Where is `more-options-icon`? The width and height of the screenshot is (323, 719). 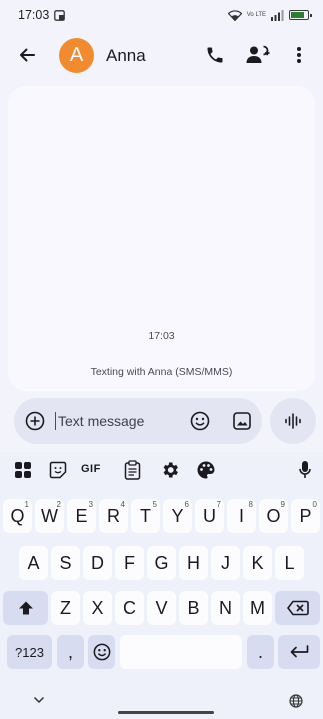
more-options-icon is located at coordinates (299, 55).